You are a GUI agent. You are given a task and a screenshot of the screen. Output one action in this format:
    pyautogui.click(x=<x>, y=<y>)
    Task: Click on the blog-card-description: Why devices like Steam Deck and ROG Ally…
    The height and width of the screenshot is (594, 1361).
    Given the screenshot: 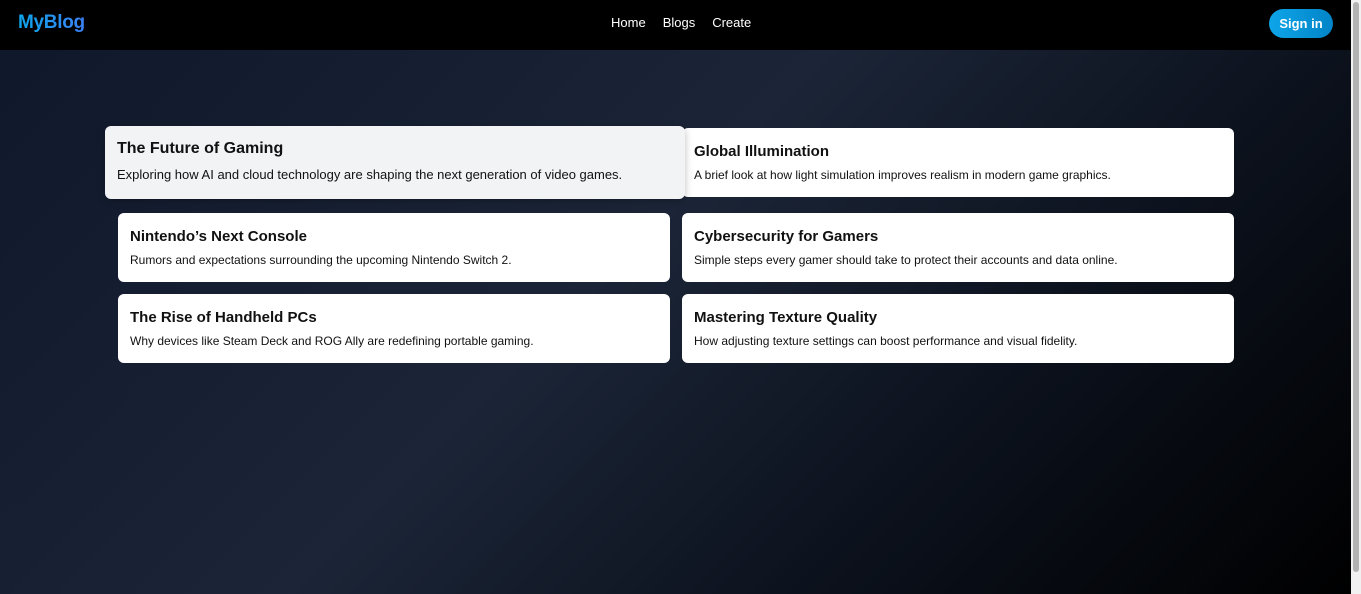 What is the action you would take?
    pyautogui.click(x=332, y=341)
    